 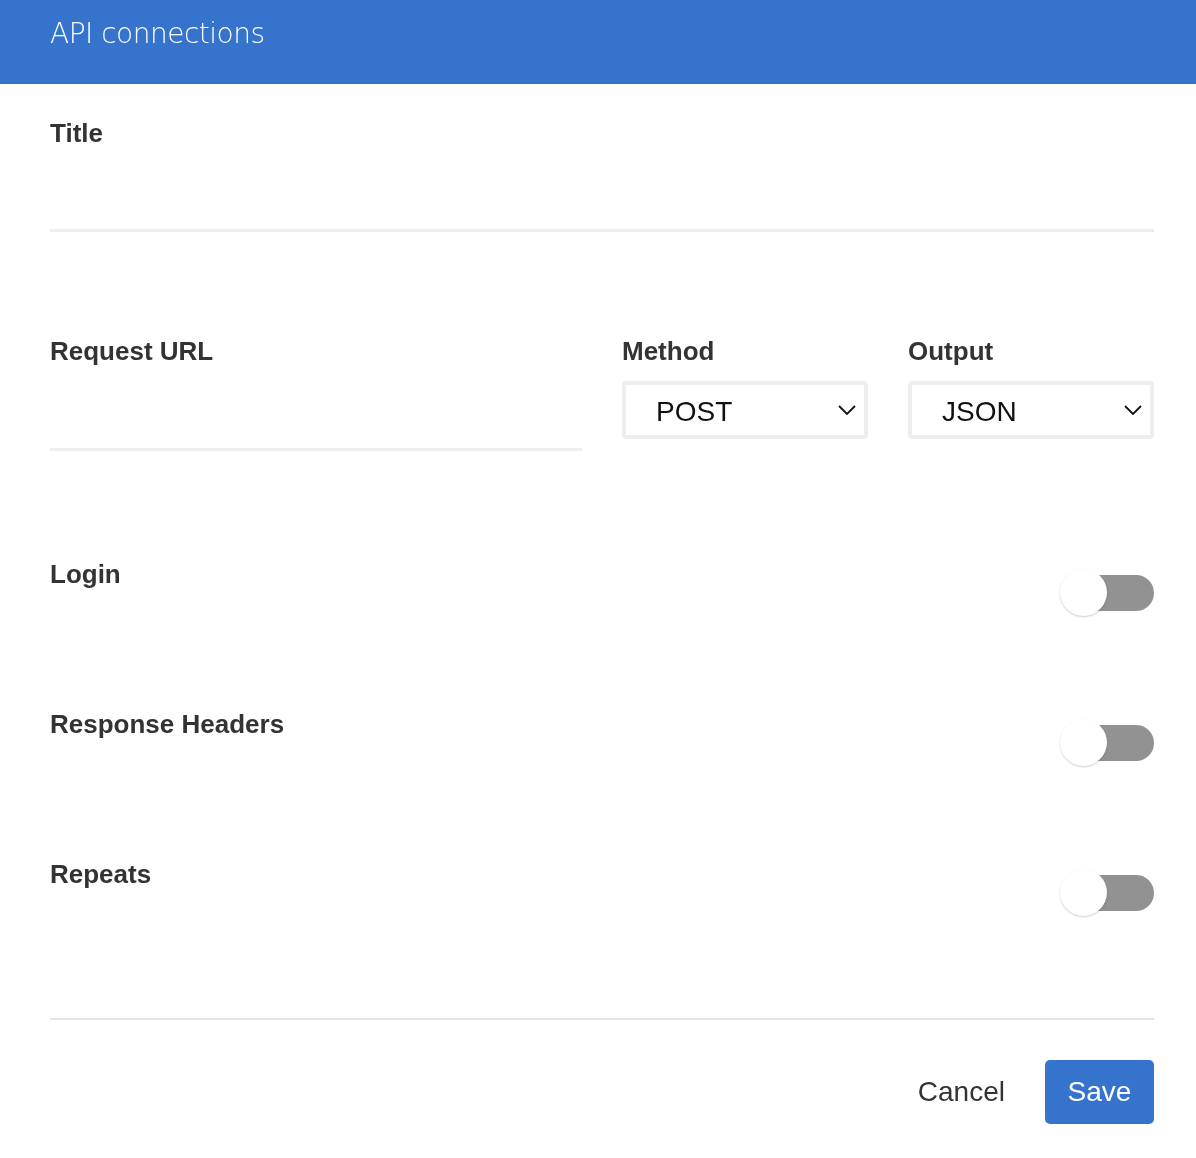 What do you see at coordinates (745, 410) in the screenshot?
I see `dropdown: POST` at bounding box center [745, 410].